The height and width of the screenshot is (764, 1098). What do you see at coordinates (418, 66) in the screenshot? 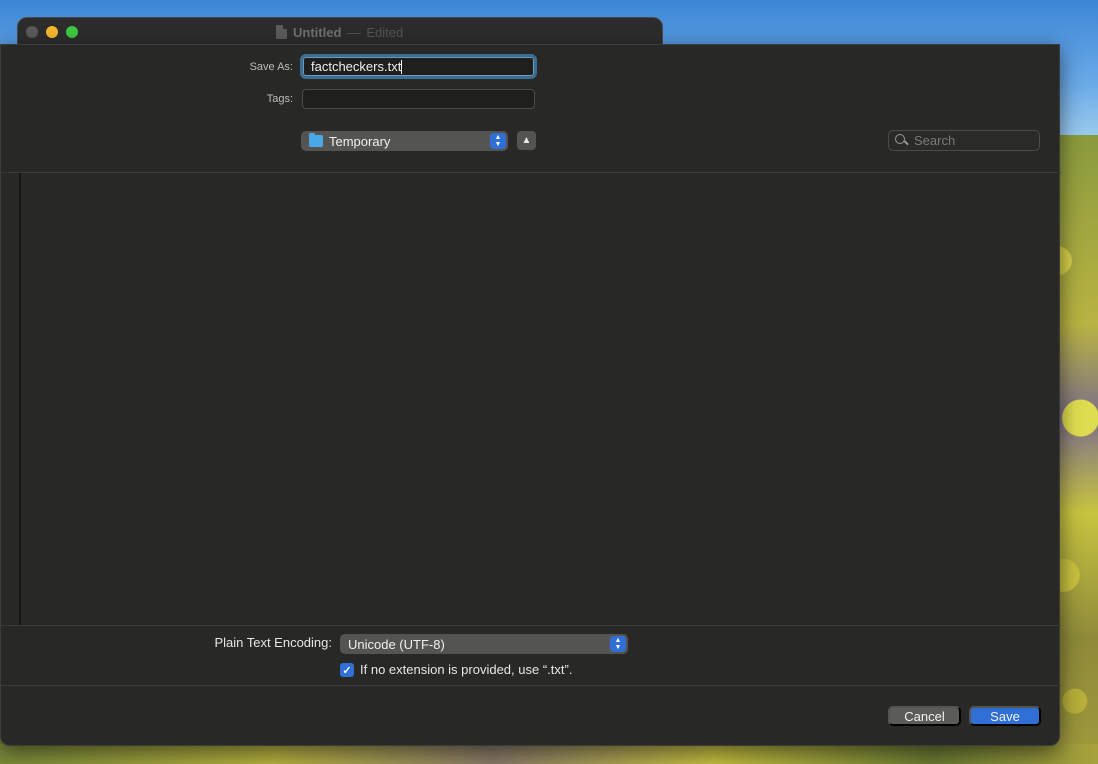
I see `save-as-field: factcheckers.txt` at bounding box center [418, 66].